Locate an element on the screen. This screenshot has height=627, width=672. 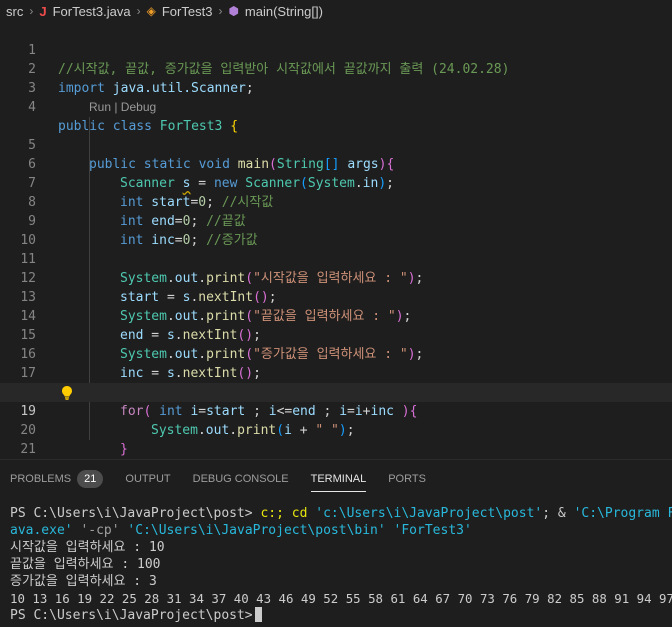
tab-problems: PROBLEMS 21 is located at coordinates (57, 479).